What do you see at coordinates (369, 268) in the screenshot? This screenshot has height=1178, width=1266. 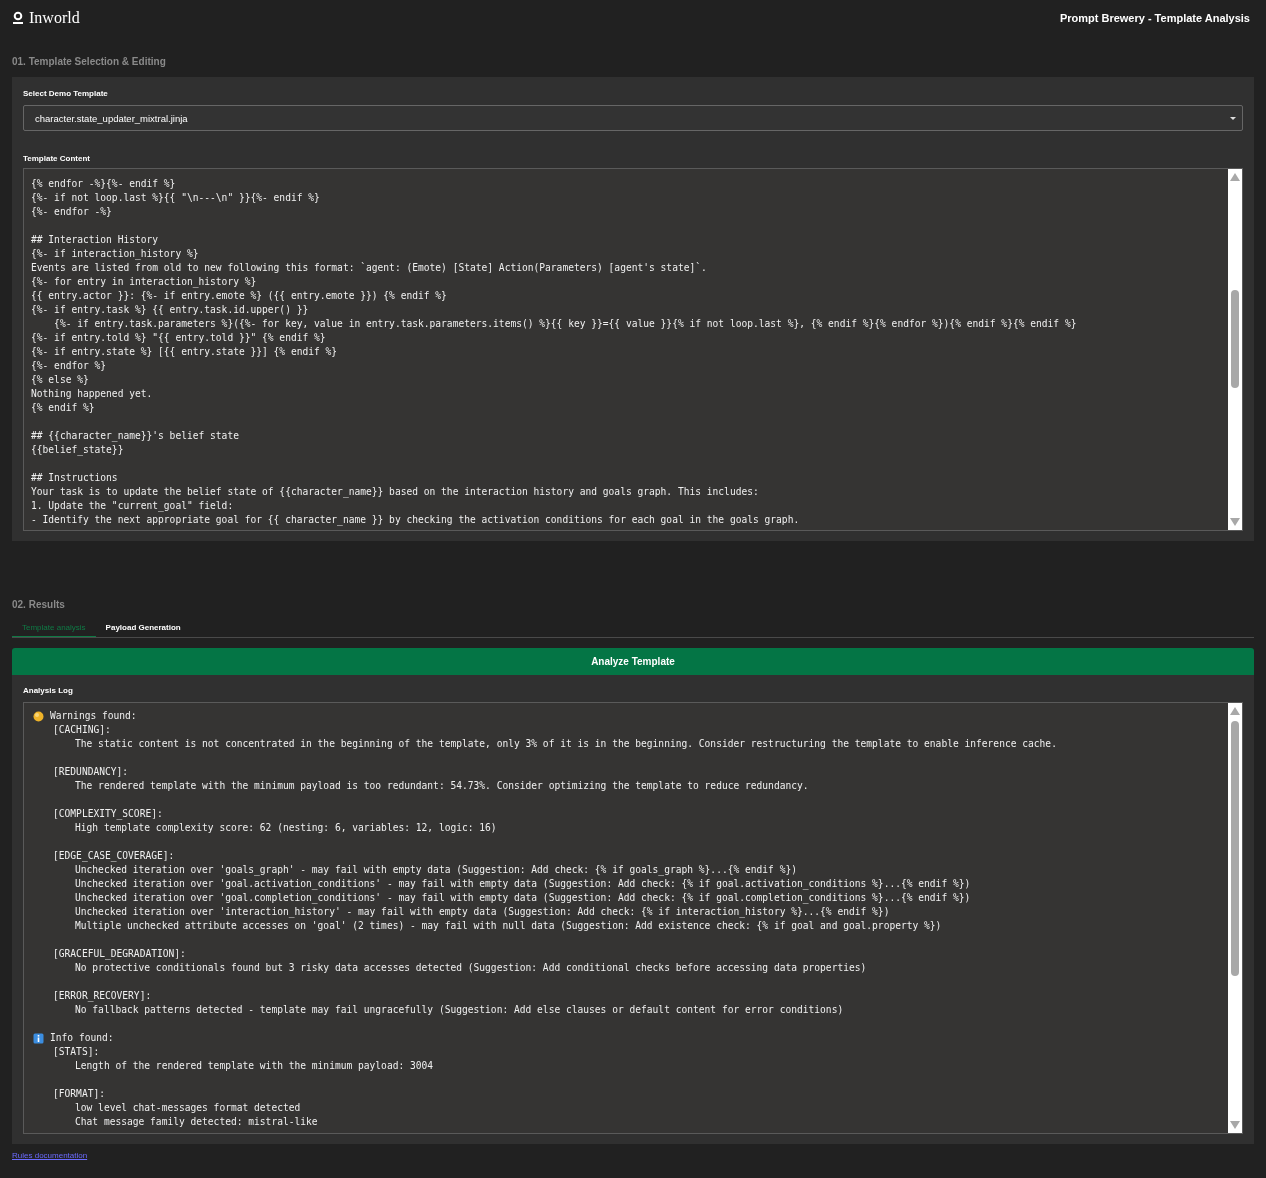 I see `code-line: Events are listed from old to new following this format: `agent: (Emote) [State] Action(Parameters) [agent's state]`.` at bounding box center [369, 268].